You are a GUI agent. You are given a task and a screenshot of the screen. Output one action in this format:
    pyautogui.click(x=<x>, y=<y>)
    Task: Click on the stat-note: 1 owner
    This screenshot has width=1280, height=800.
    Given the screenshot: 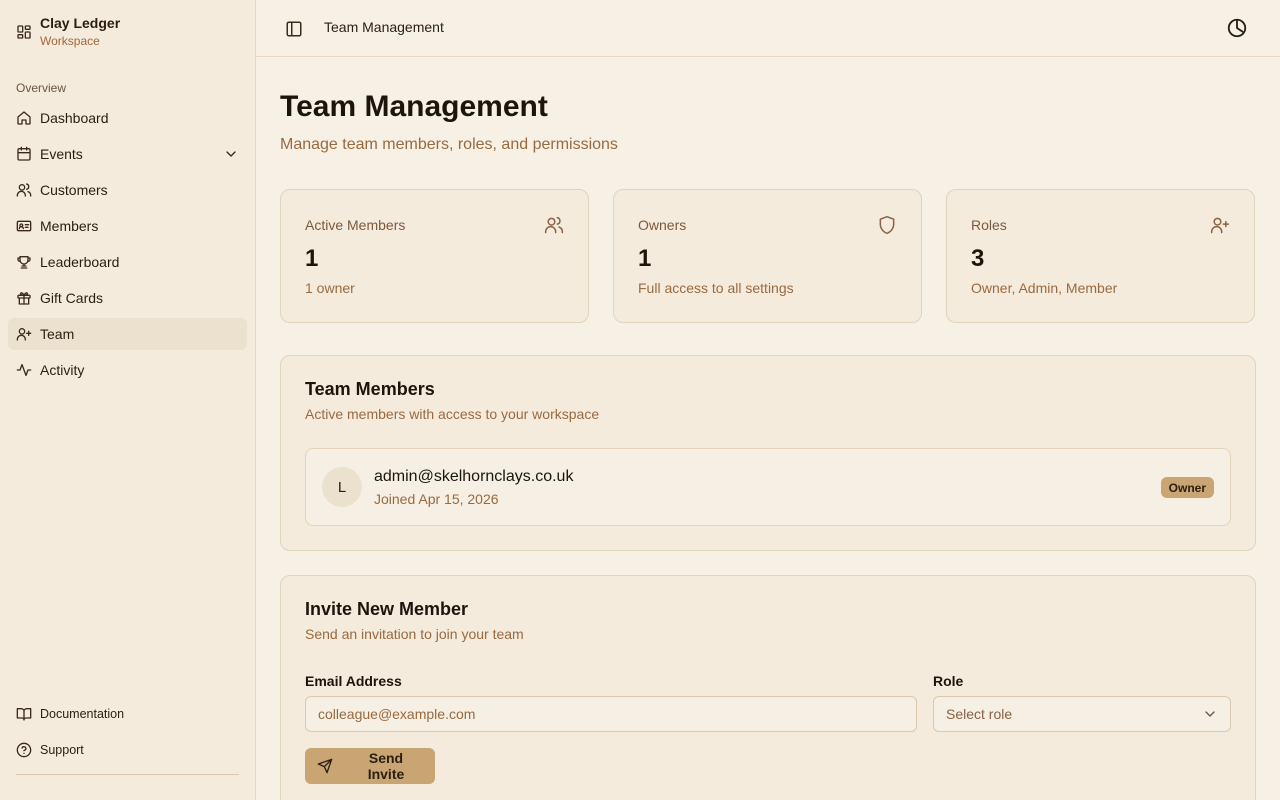 What is the action you would take?
    pyautogui.click(x=330, y=288)
    